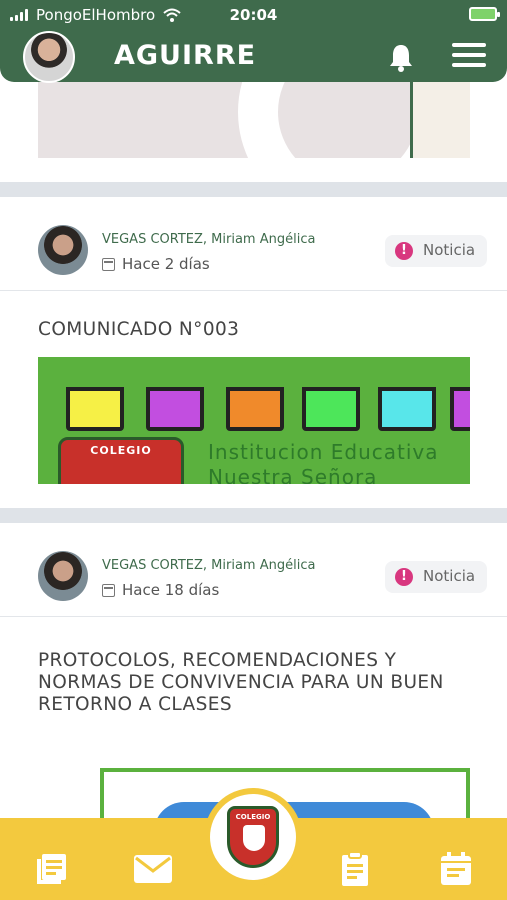  I want to click on school-logo: COLEGIO, so click(253, 837).